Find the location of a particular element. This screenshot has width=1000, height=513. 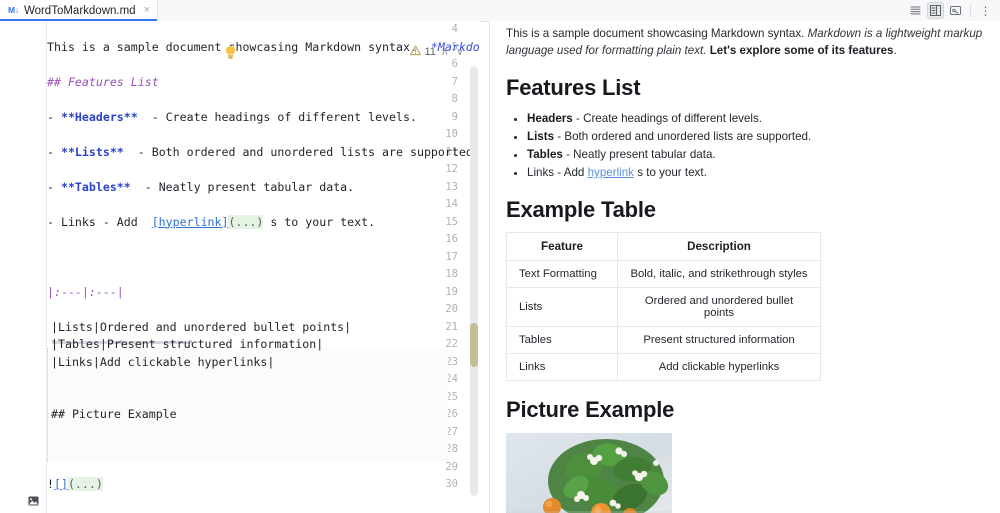

editor-tab-bar: M↓ WordToMarkdown.md × ⋮ is located at coordinates (500, 11).